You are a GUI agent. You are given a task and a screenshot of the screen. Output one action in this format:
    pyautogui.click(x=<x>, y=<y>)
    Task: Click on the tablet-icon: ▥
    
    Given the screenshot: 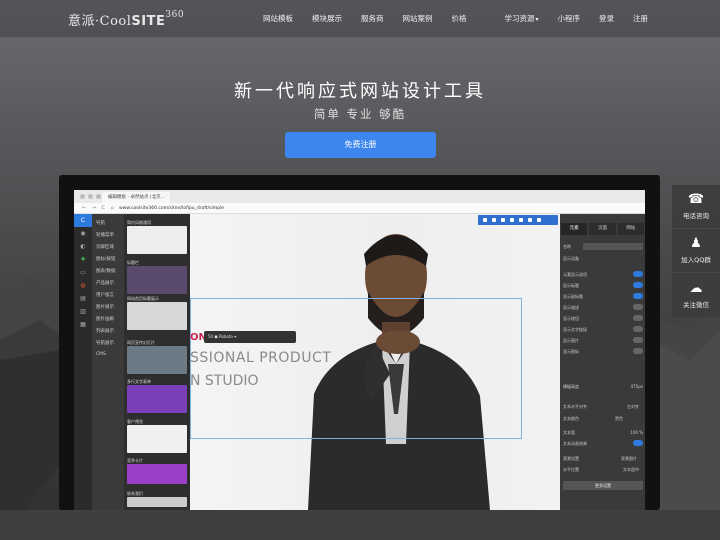 What is the action you would take?
    pyautogui.click(x=83, y=311)
    